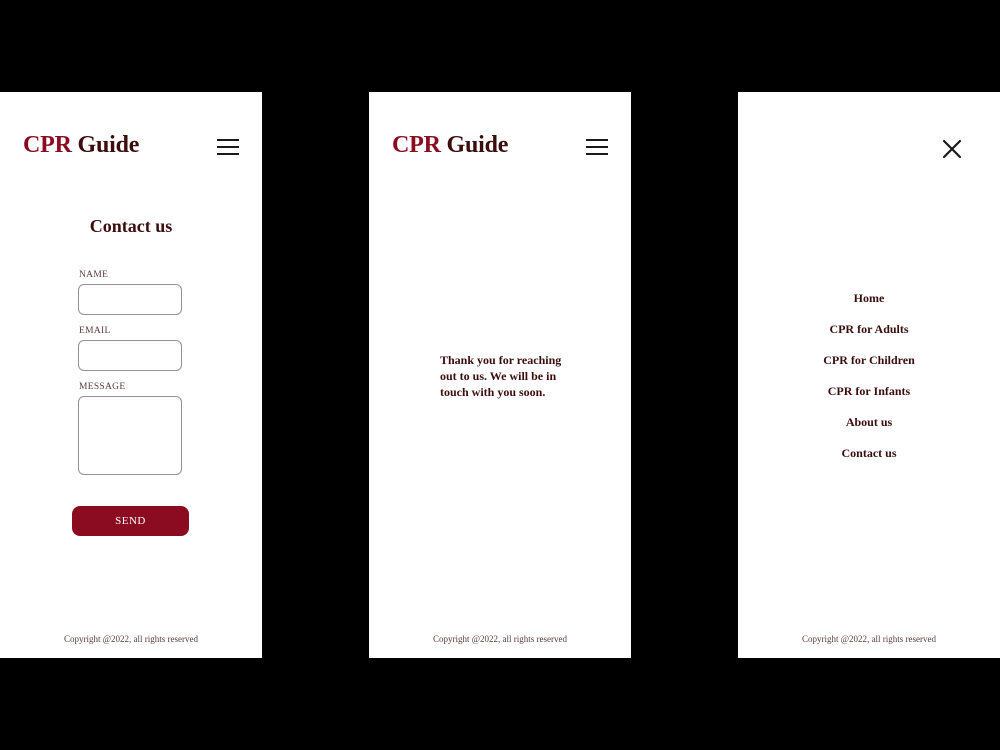  I want to click on email-field, so click(130, 355).